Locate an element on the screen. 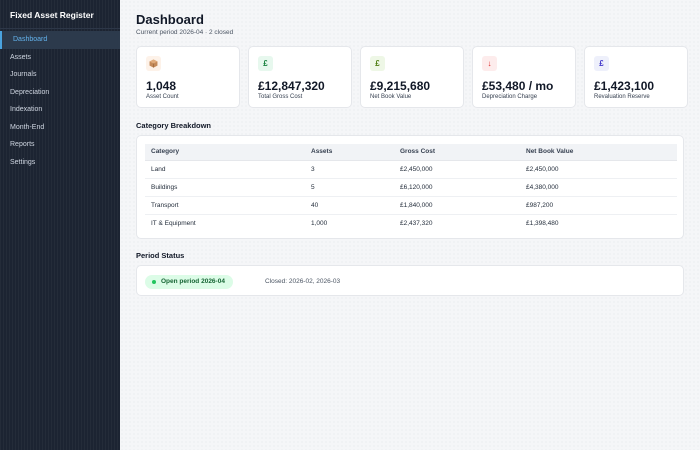  table-row: Buildings 5 £6,120,000 £4,380,000 is located at coordinates (411, 187).